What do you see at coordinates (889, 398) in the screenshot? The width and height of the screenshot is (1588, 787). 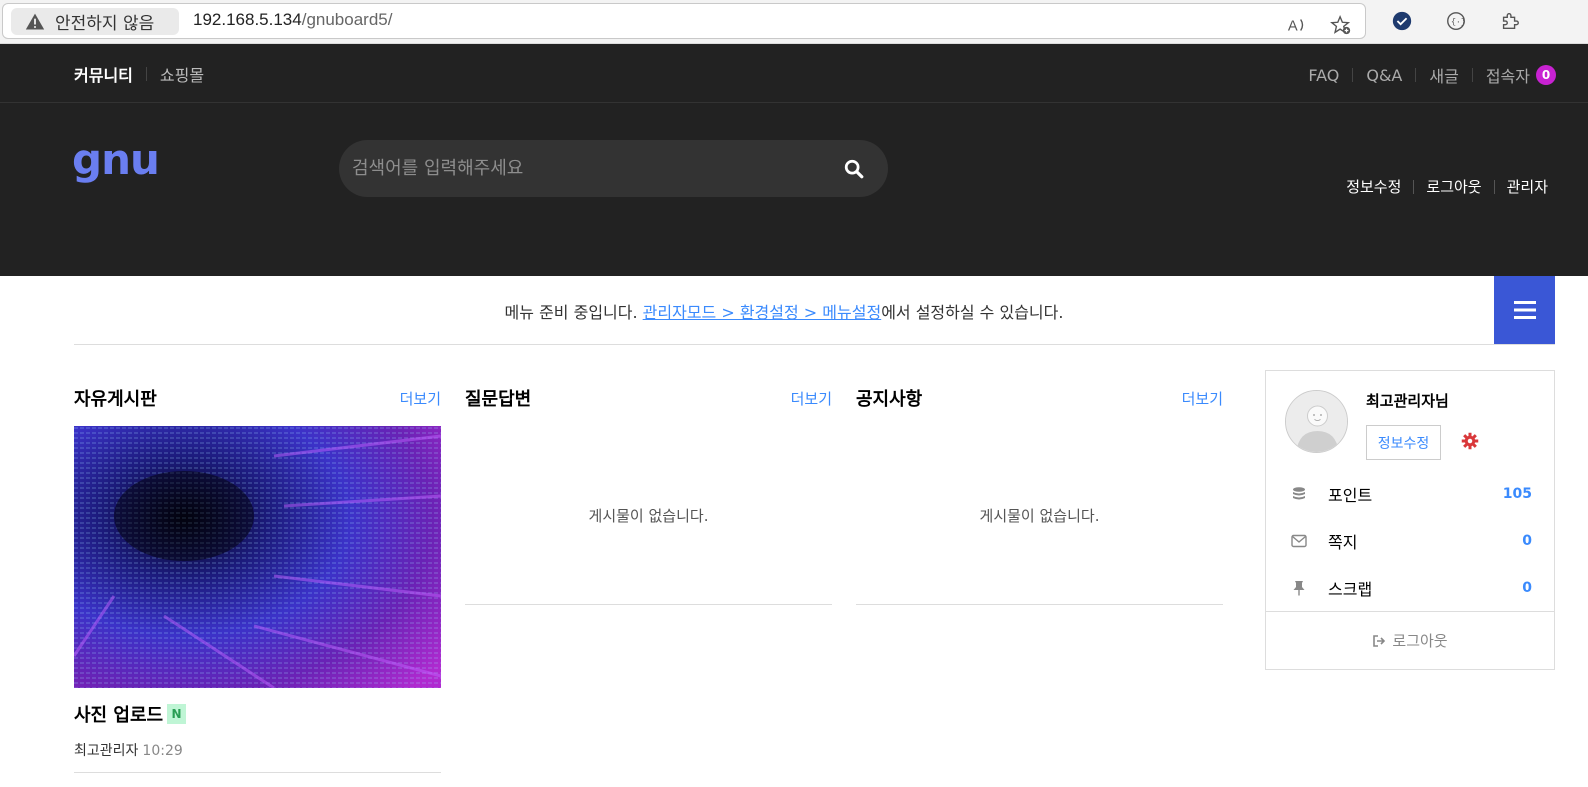 I see `board-title: 공지사항` at bounding box center [889, 398].